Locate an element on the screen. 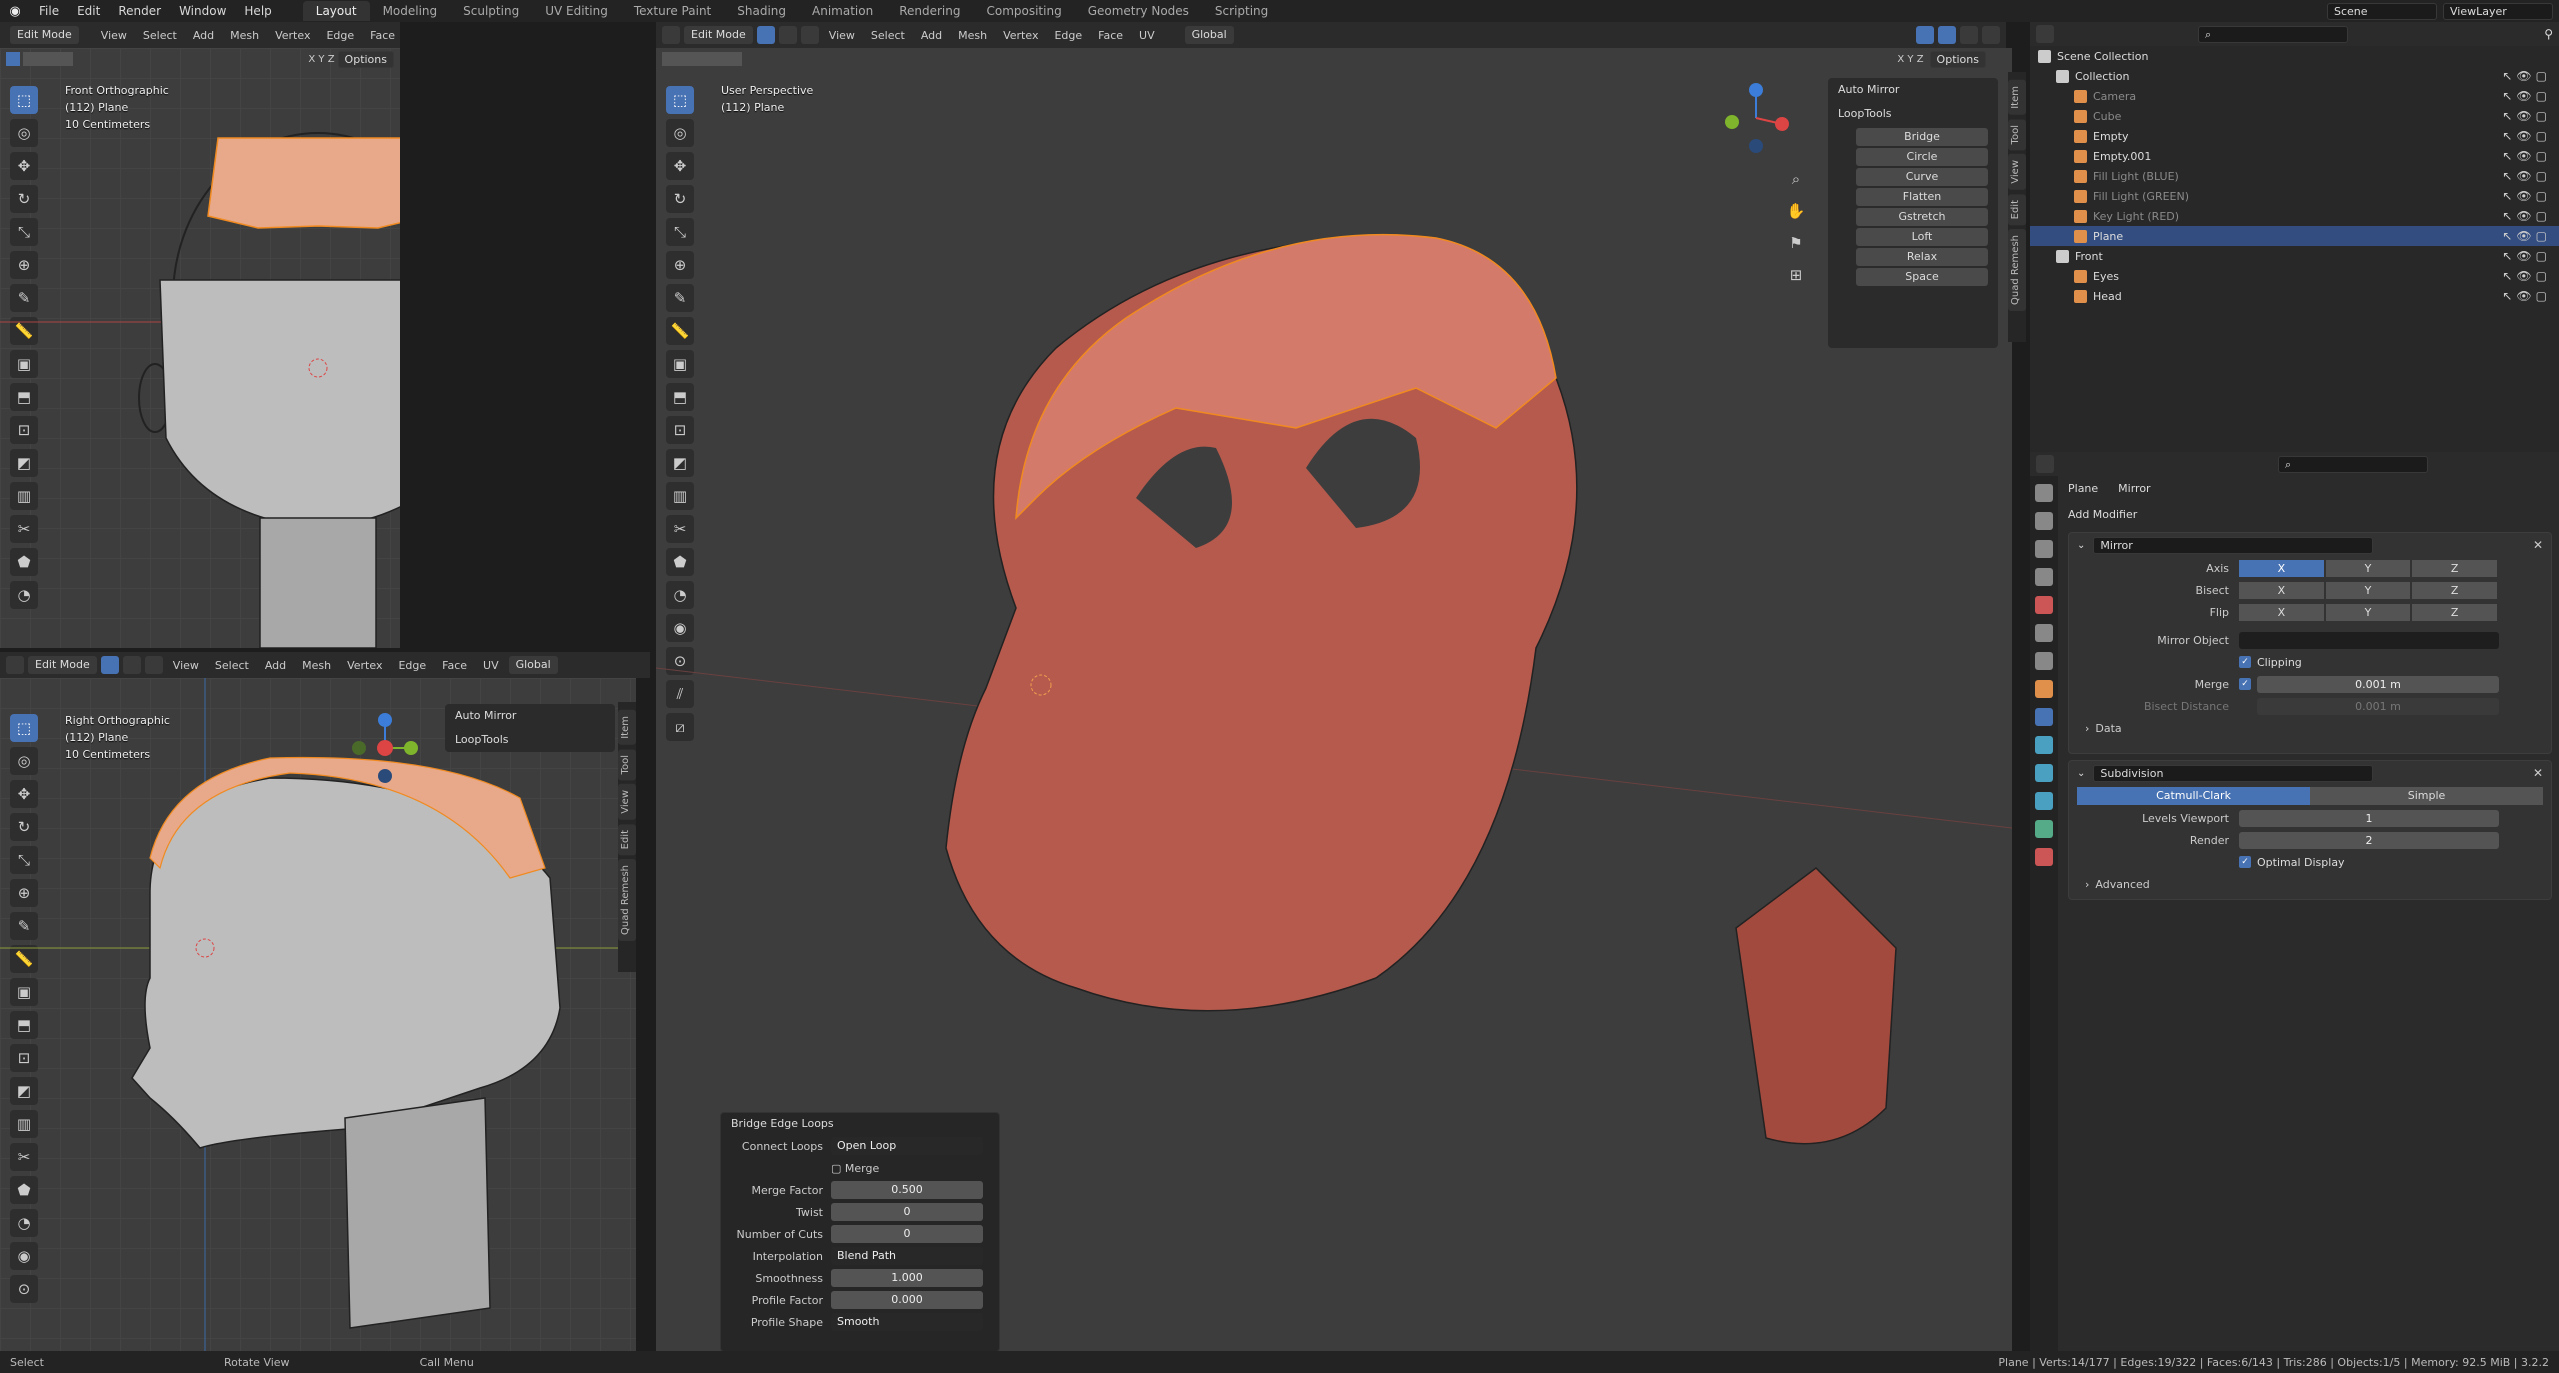 This screenshot has height=1373, width=2559. looptools-flatten-button: Flatten is located at coordinates (1922, 197).